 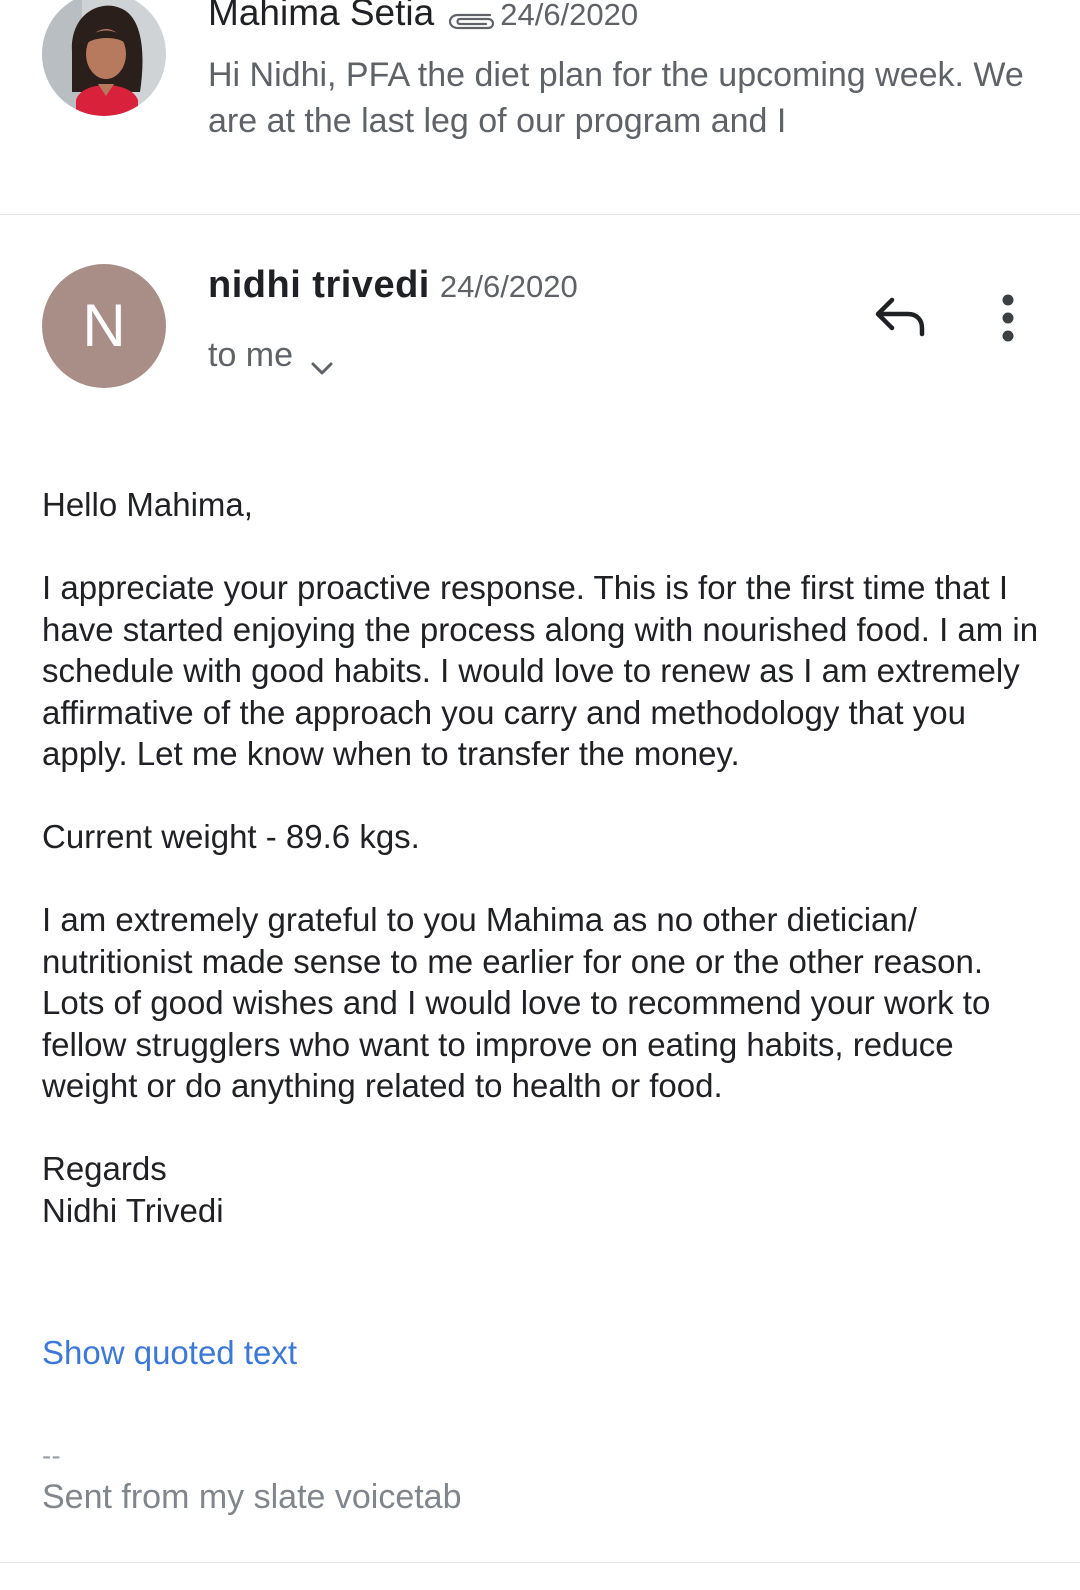 I want to click on more-options-button, so click(x=1008, y=318).